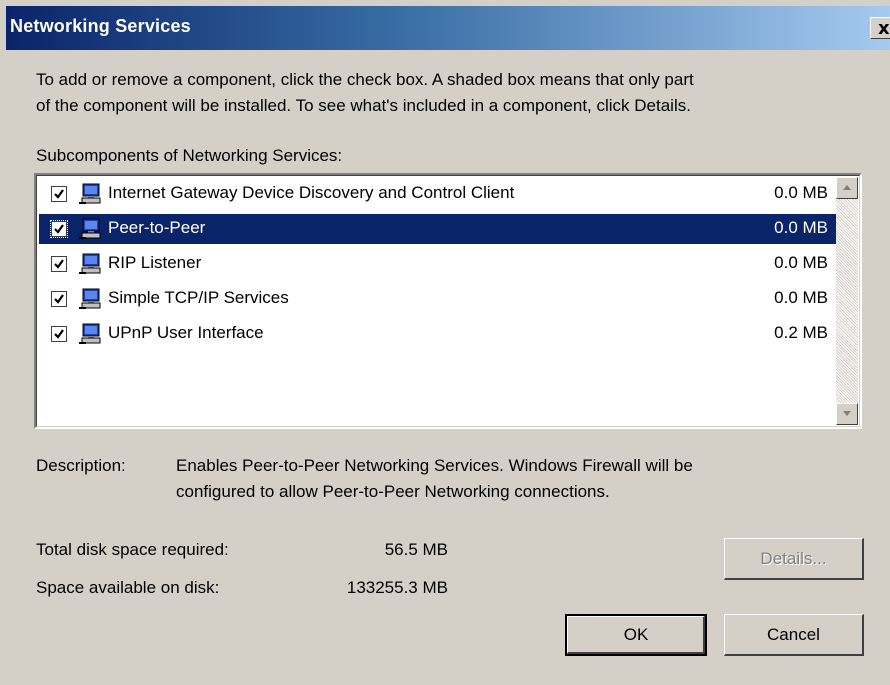 The height and width of the screenshot is (685, 890). What do you see at coordinates (448, 28) in the screenshot?
I see `title-bar: Networking Services x` at bounding box center [448, 28].